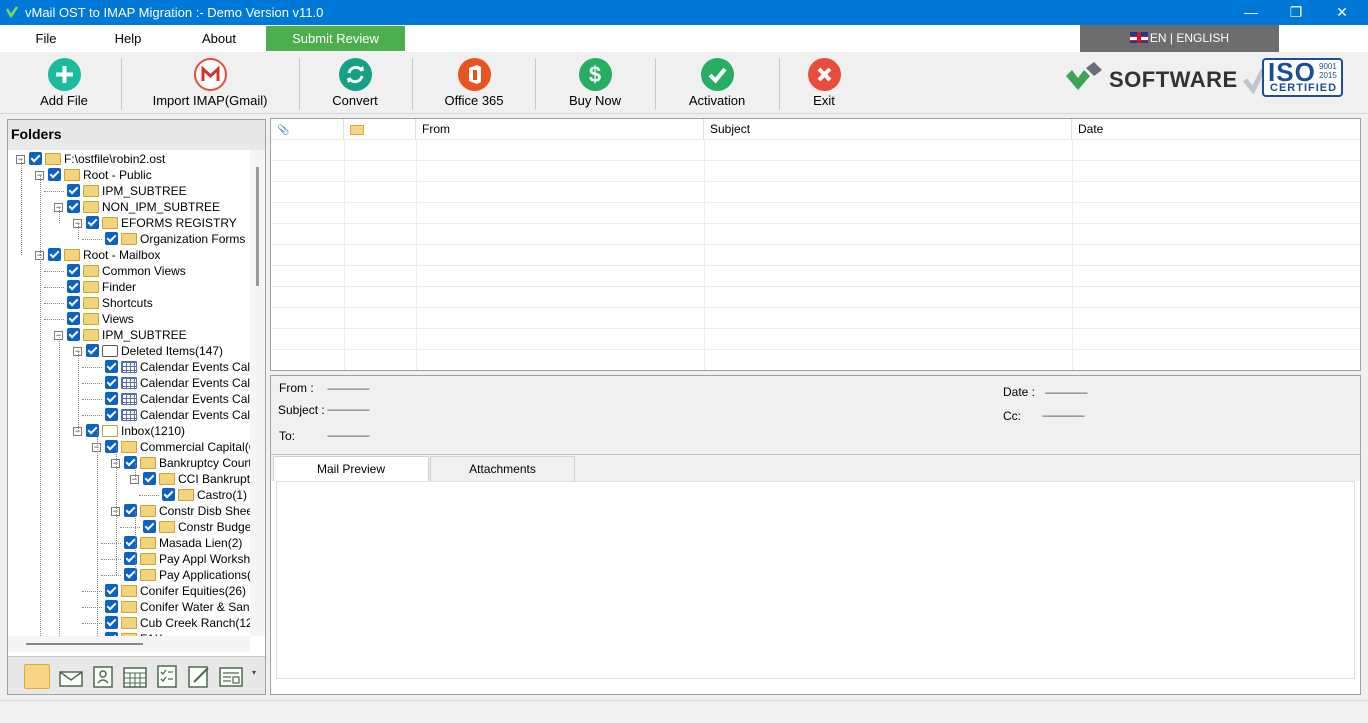 The width and height of the screenshot is (1368, 723). I want to click on tab-mail-preview: Mail Preview, so click(351, 468).